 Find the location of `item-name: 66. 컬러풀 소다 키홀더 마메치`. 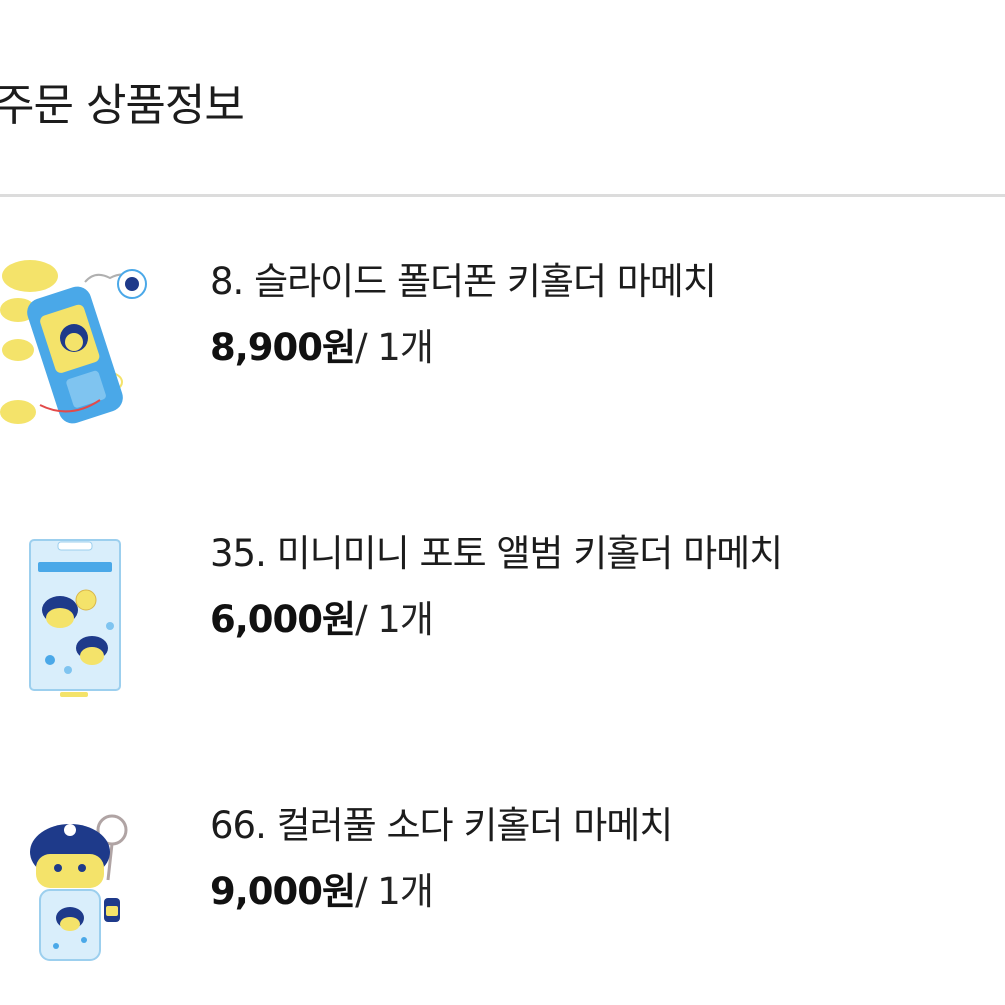

item-name: 66. 컬러풀 소다 키홀더 마메치 is located at coordinates (441, 826).